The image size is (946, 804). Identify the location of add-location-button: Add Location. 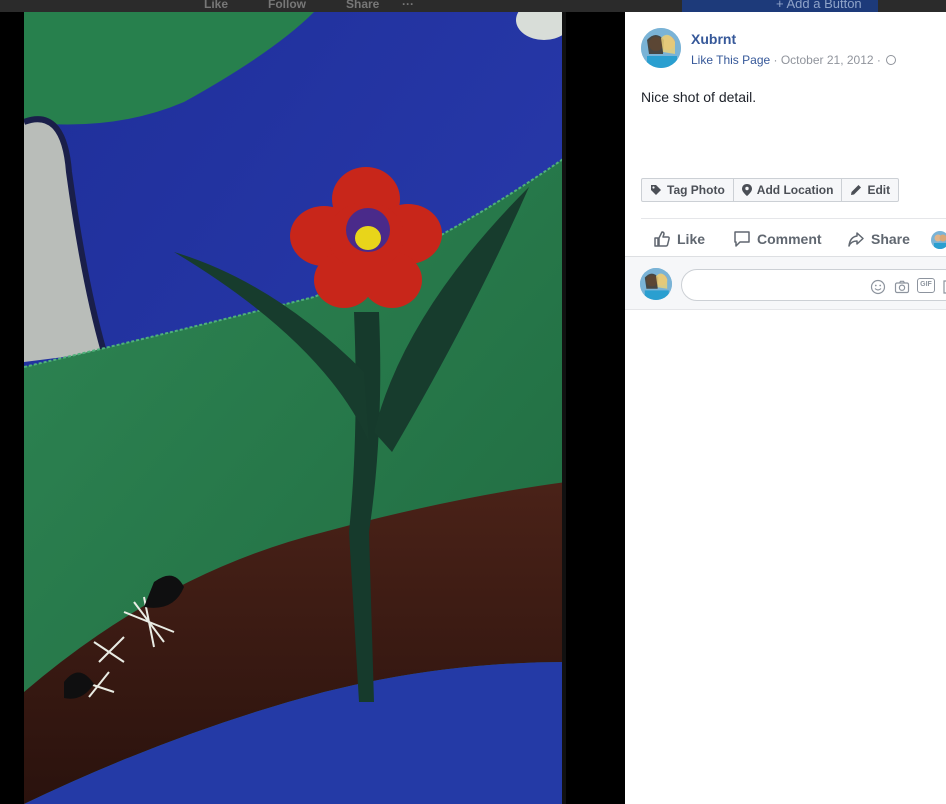
(788, 190).